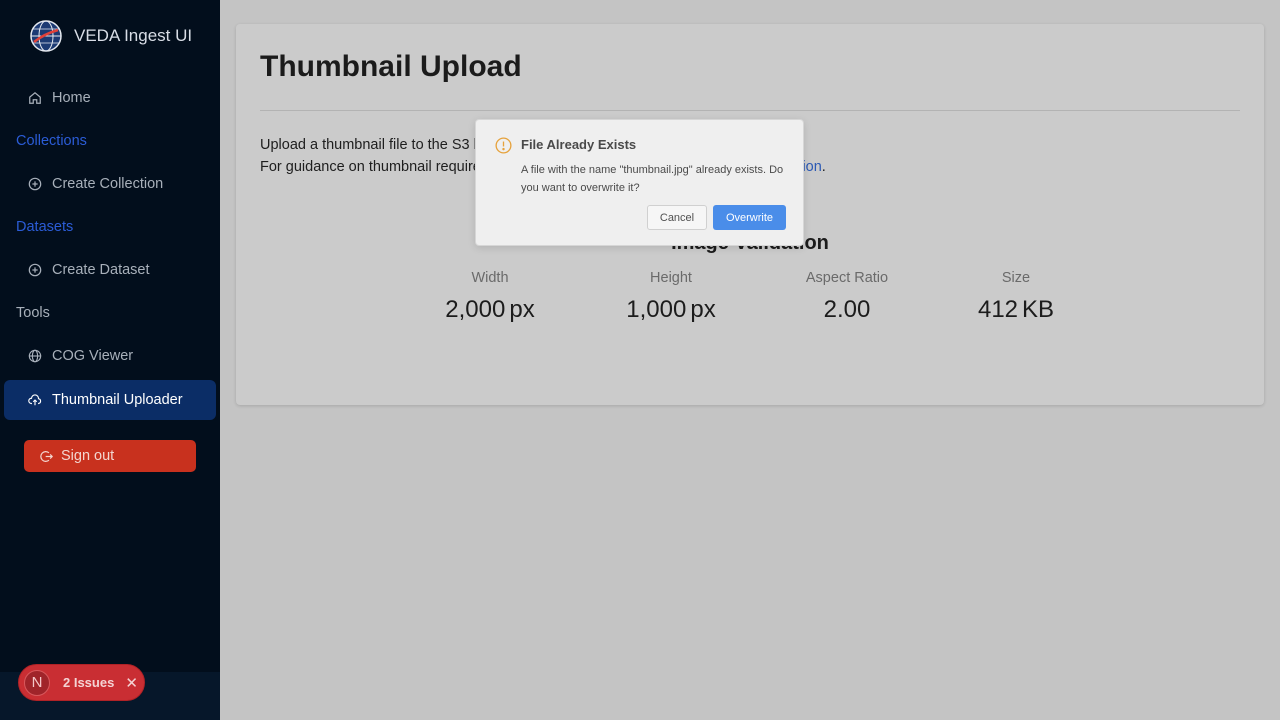  What do you see at coordinates (677, 217) in the screenshot?
I see `cancel-button: Cancel` at bounding box center [677, 217].